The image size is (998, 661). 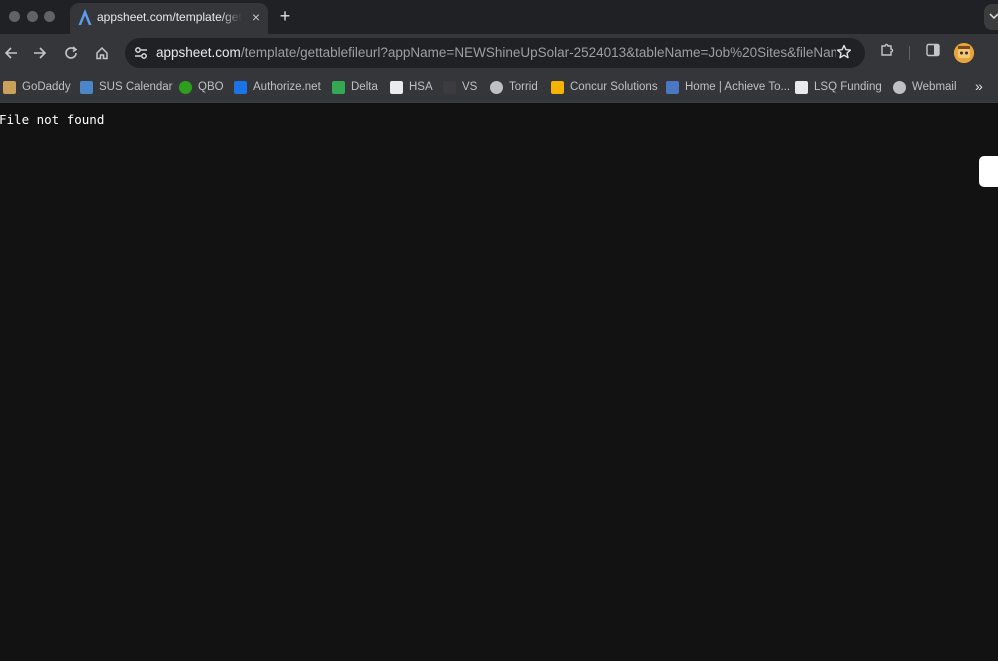 I want to click on bookmark-label: Authorize.net, so click(x=287, y=87).